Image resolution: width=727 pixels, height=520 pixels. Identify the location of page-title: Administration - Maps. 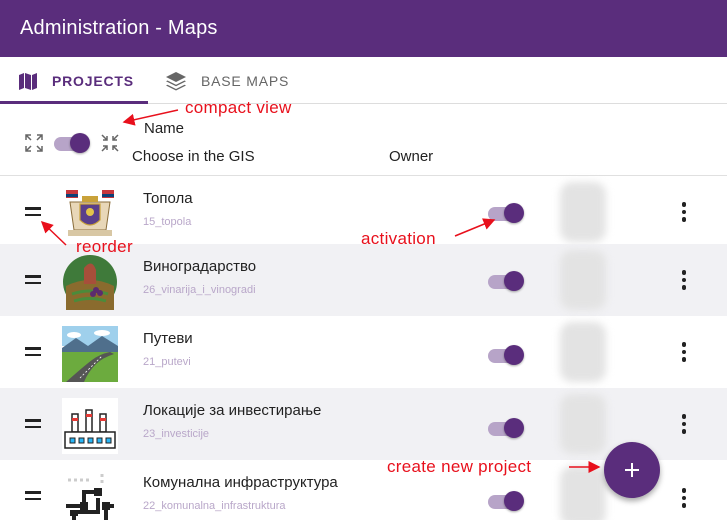
(119, 28).